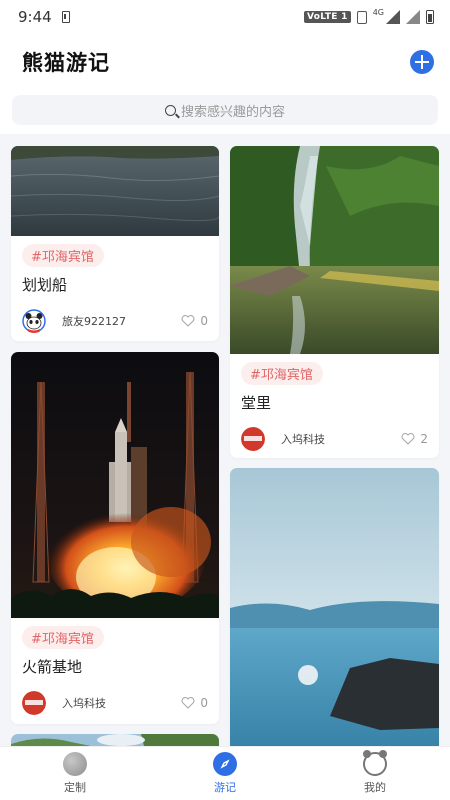  What do you see at coordinates (66, 63) in the screenshot?
I see `page-title: 熊猫游记` at bounding box center [66, 63].